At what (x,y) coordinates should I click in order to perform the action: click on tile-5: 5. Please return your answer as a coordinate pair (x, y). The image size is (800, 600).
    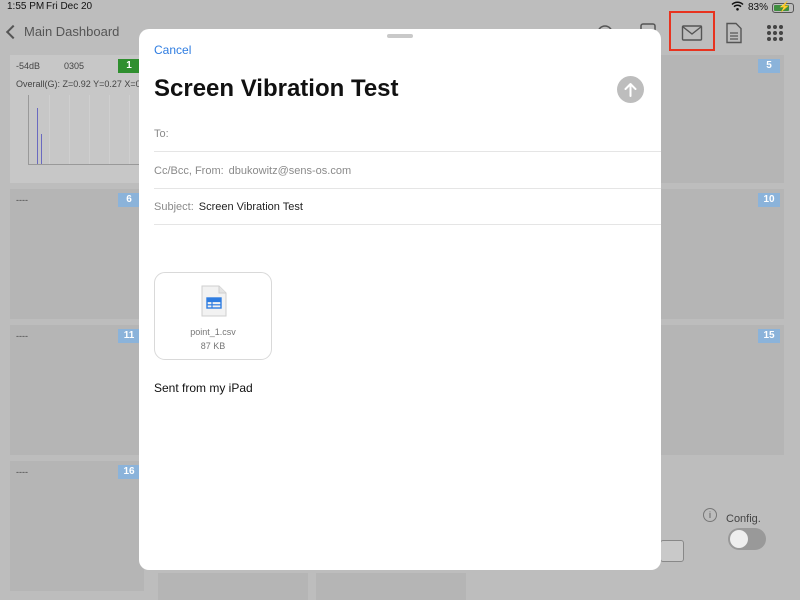
    Looking at the image, I should click on (722, 119).